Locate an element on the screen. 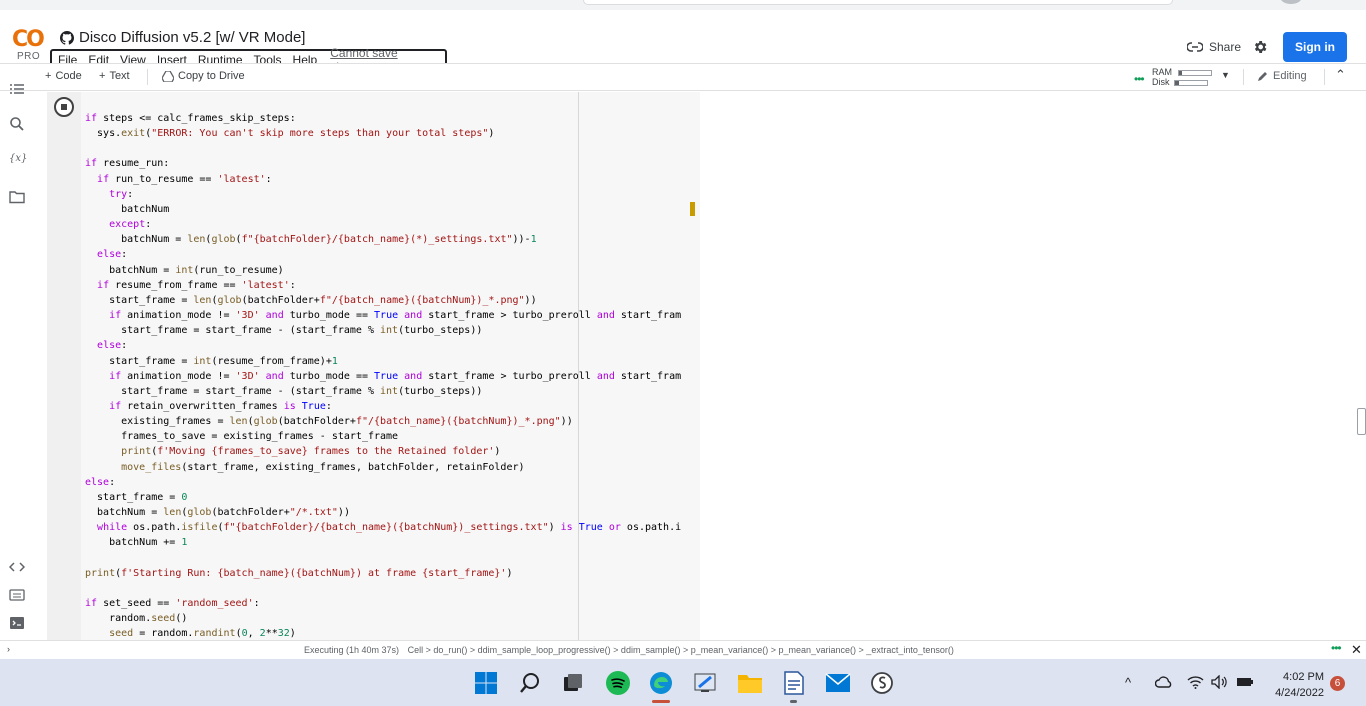  code-line: batchNum is located at coordinates (383, 209).